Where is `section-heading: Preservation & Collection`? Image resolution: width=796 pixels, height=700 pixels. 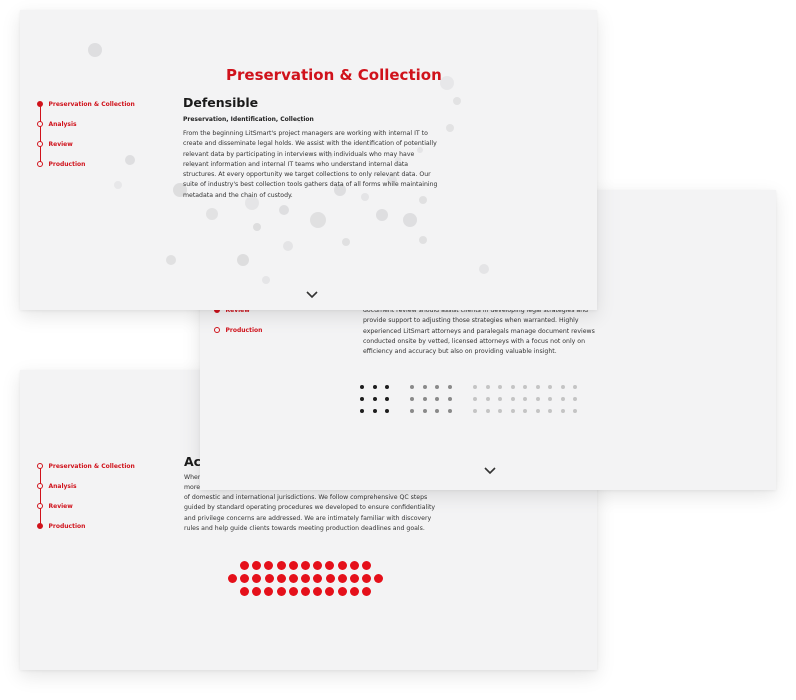
section-heading: Preservation & Collection is located at coordinates (334, 75).